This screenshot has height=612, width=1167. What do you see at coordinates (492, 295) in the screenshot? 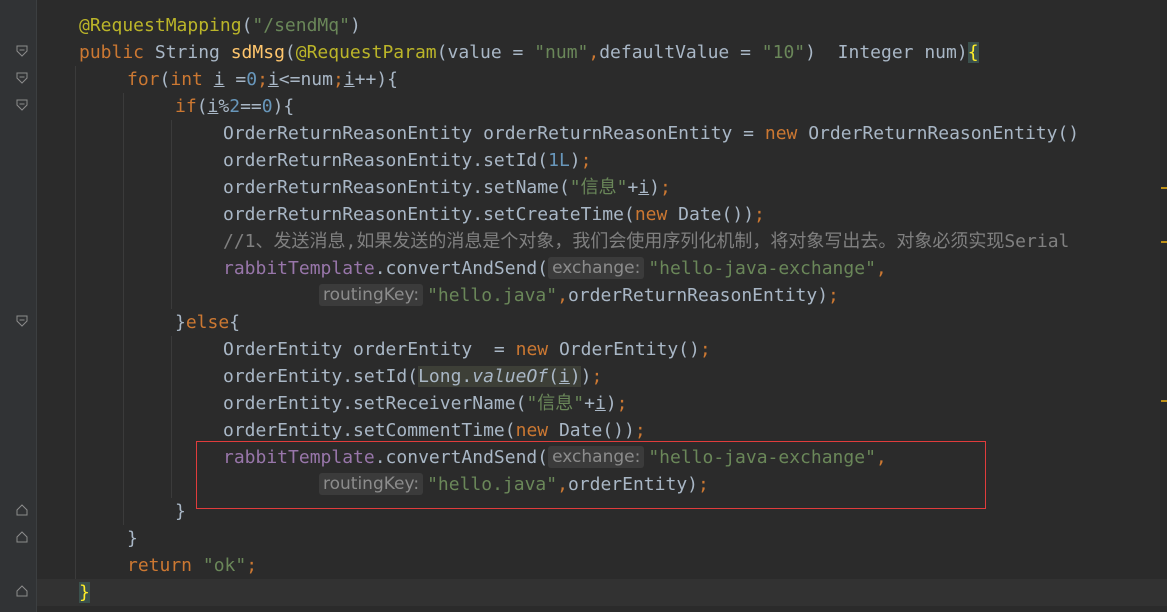
I see `code-token: "hello.java"` at bounding box center [492, 295].